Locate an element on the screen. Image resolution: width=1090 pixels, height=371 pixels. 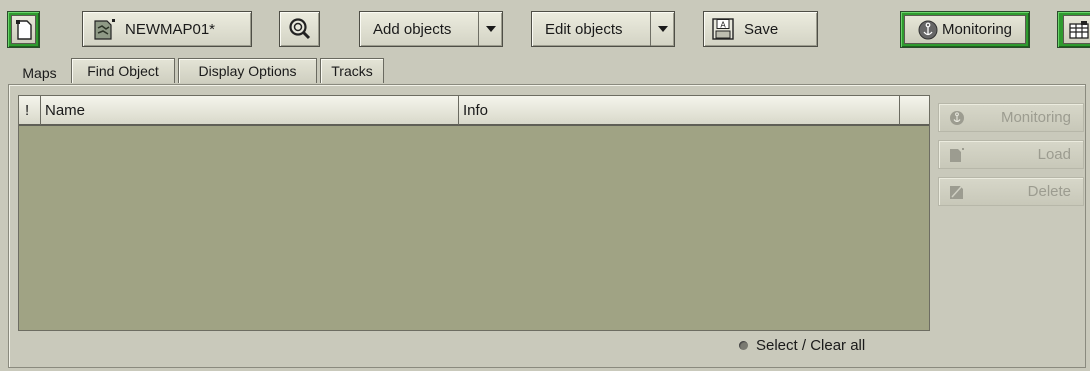
column-header-name: Name is located at coordinates (250, 111).